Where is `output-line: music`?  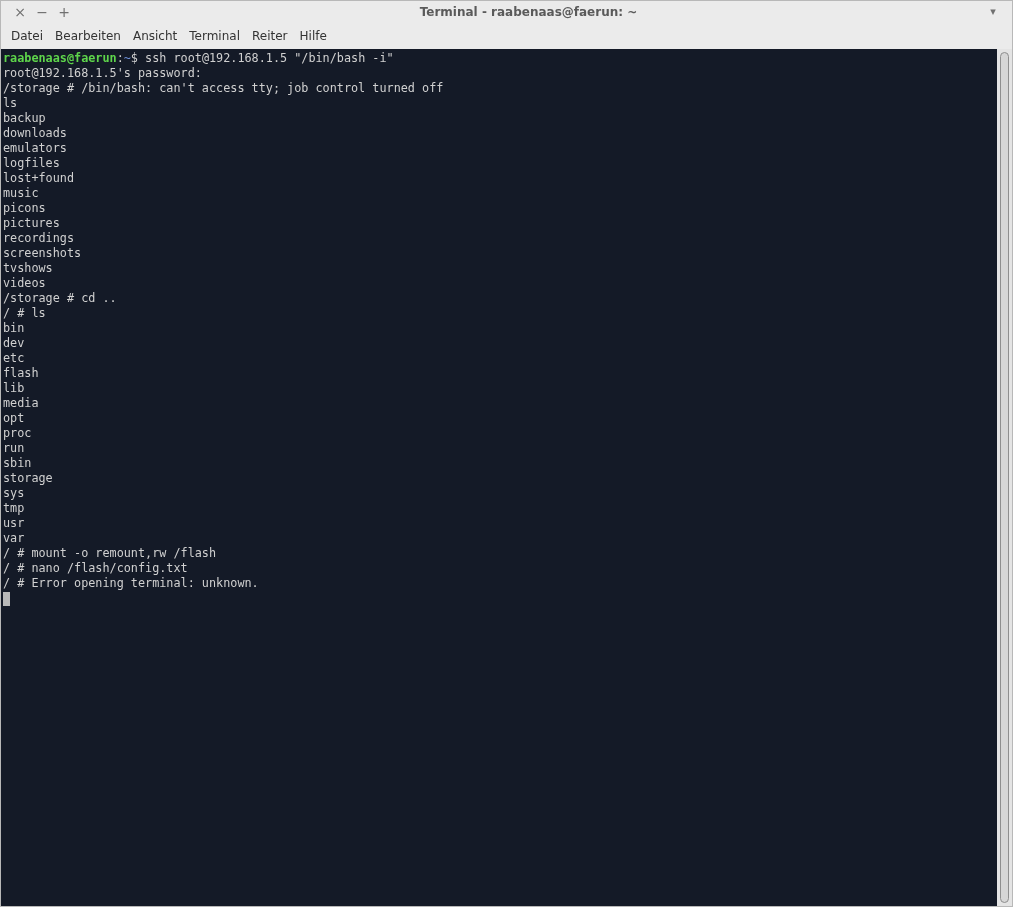
output-line: music is located at coordinates (21, 193).